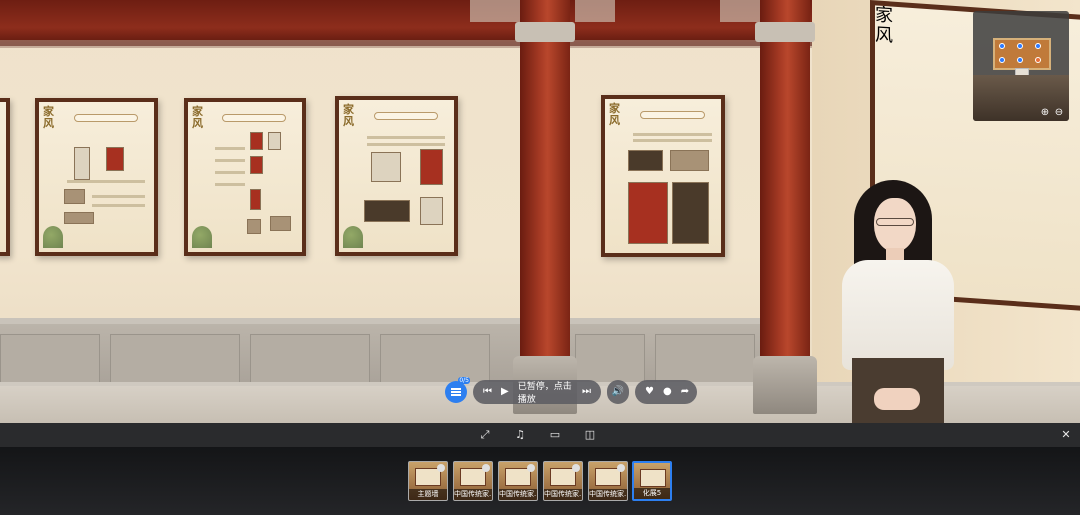 The width and height of the screenshot is (1080, 515). I want to click on share-icon: ➦, so click(685, 392).